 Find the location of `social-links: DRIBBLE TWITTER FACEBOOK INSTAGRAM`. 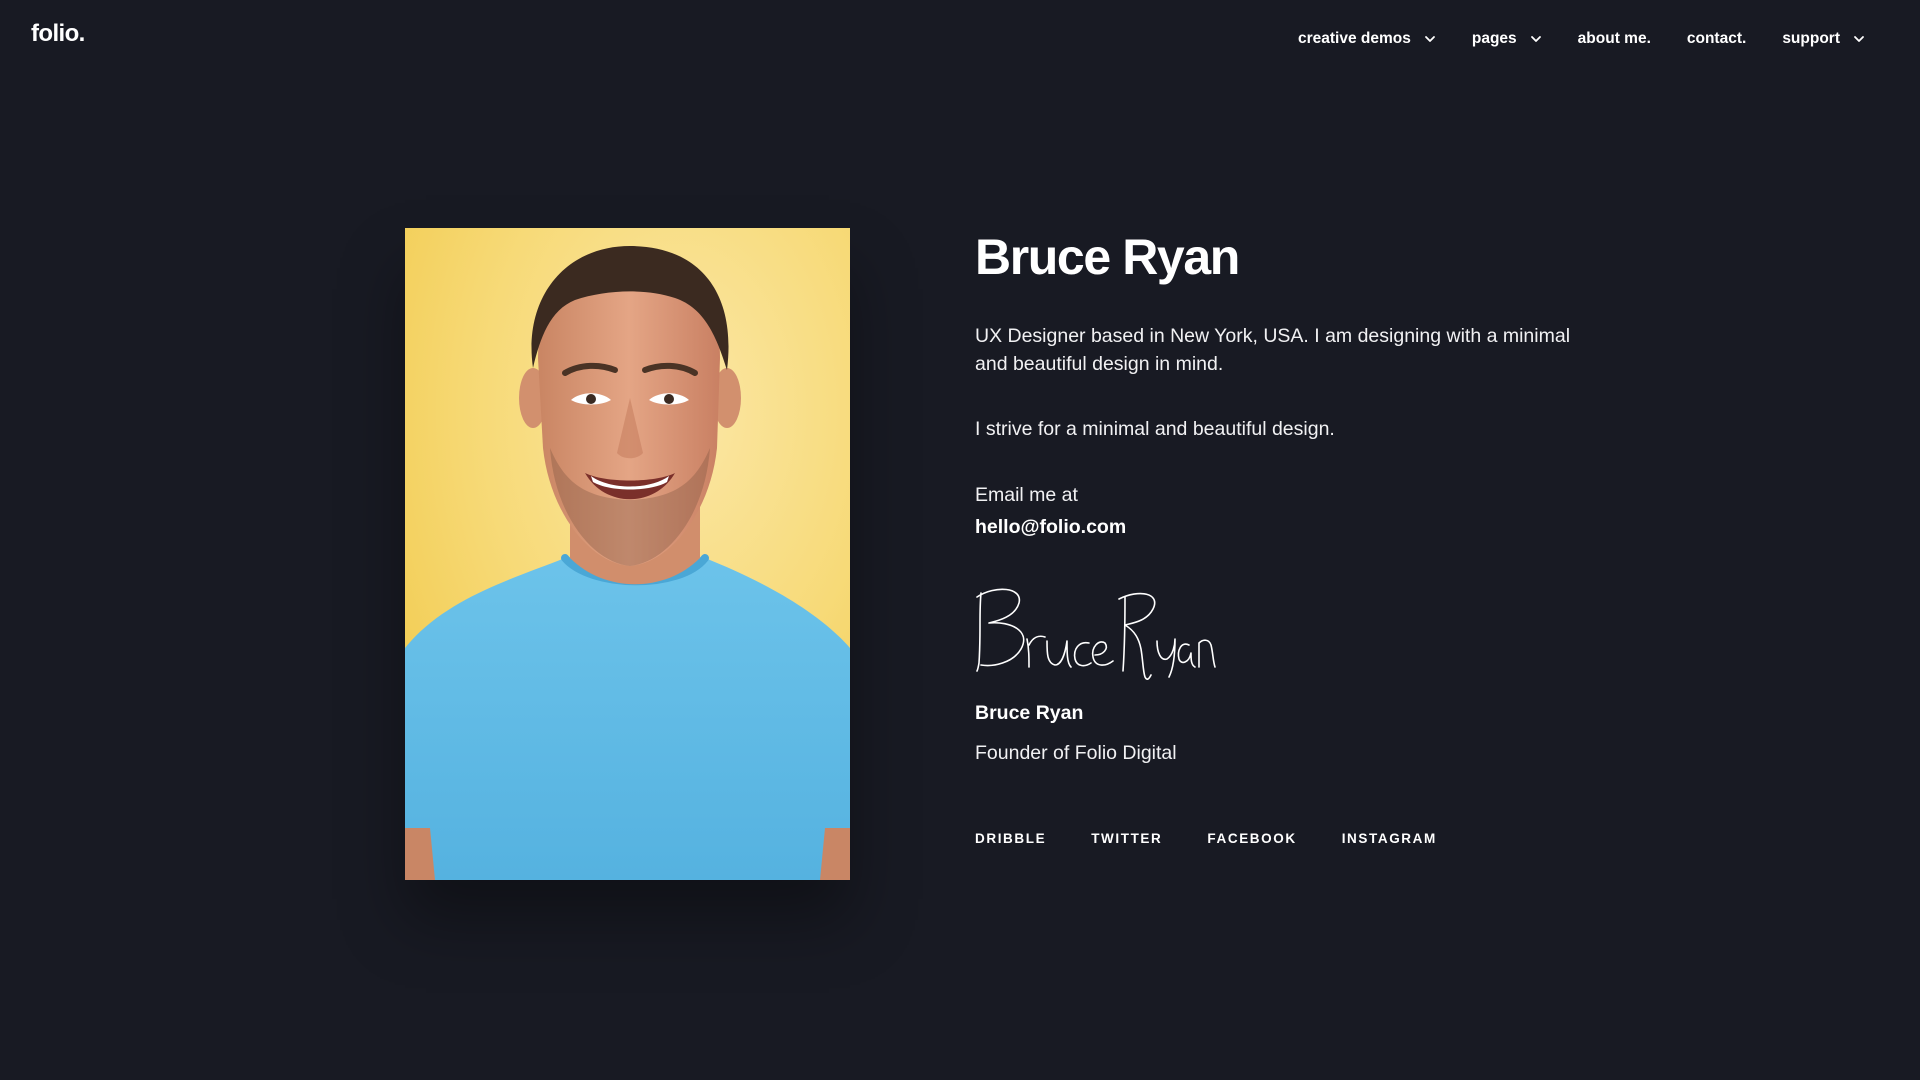

social-links: DRIBBLE TWITTER FACEBOOK INSTAGRAM is located at coordinates (1275, 838).